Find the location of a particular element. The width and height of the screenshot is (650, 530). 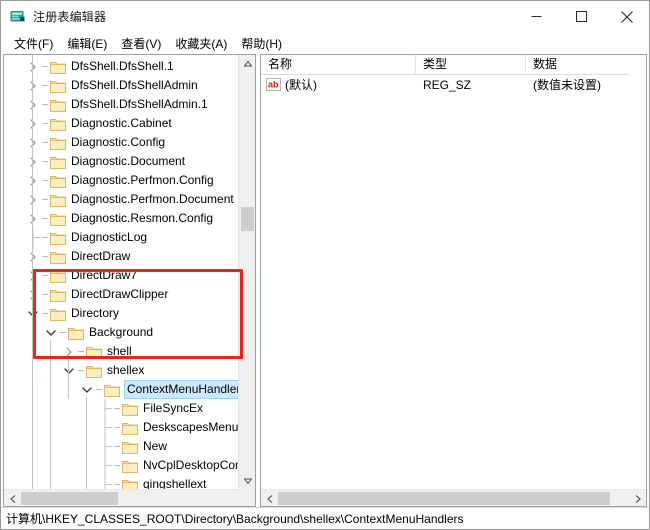

tree-item-diagnostic-config: Diagnostic.Config is located at coordinates (121, 142).